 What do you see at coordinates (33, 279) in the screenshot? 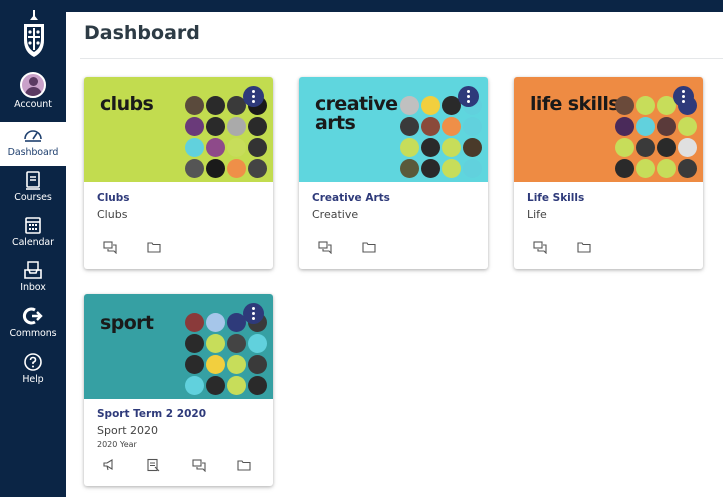
I see `nav-item-inbox: Inbox` at bounding box center [33, 279].